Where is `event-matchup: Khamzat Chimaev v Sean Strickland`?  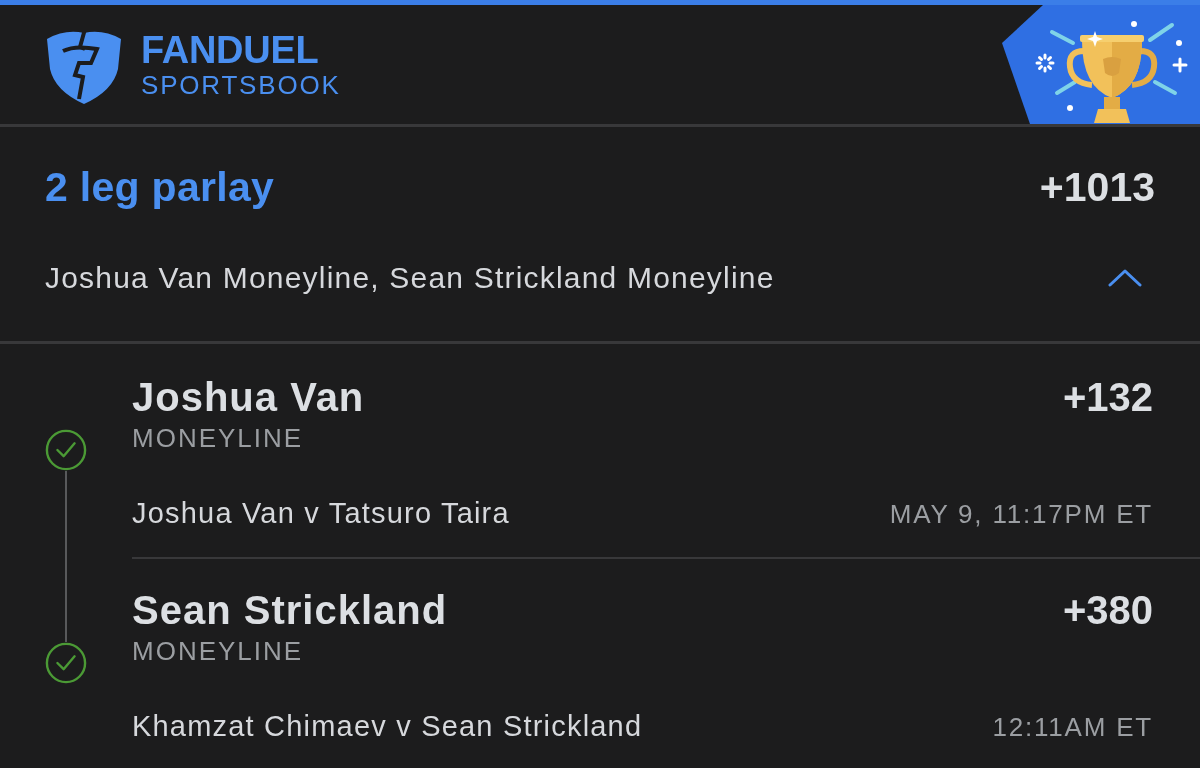 event-matchup: Khamzat Chimaev v Sean Strickland is located at coordinates (387, 726).